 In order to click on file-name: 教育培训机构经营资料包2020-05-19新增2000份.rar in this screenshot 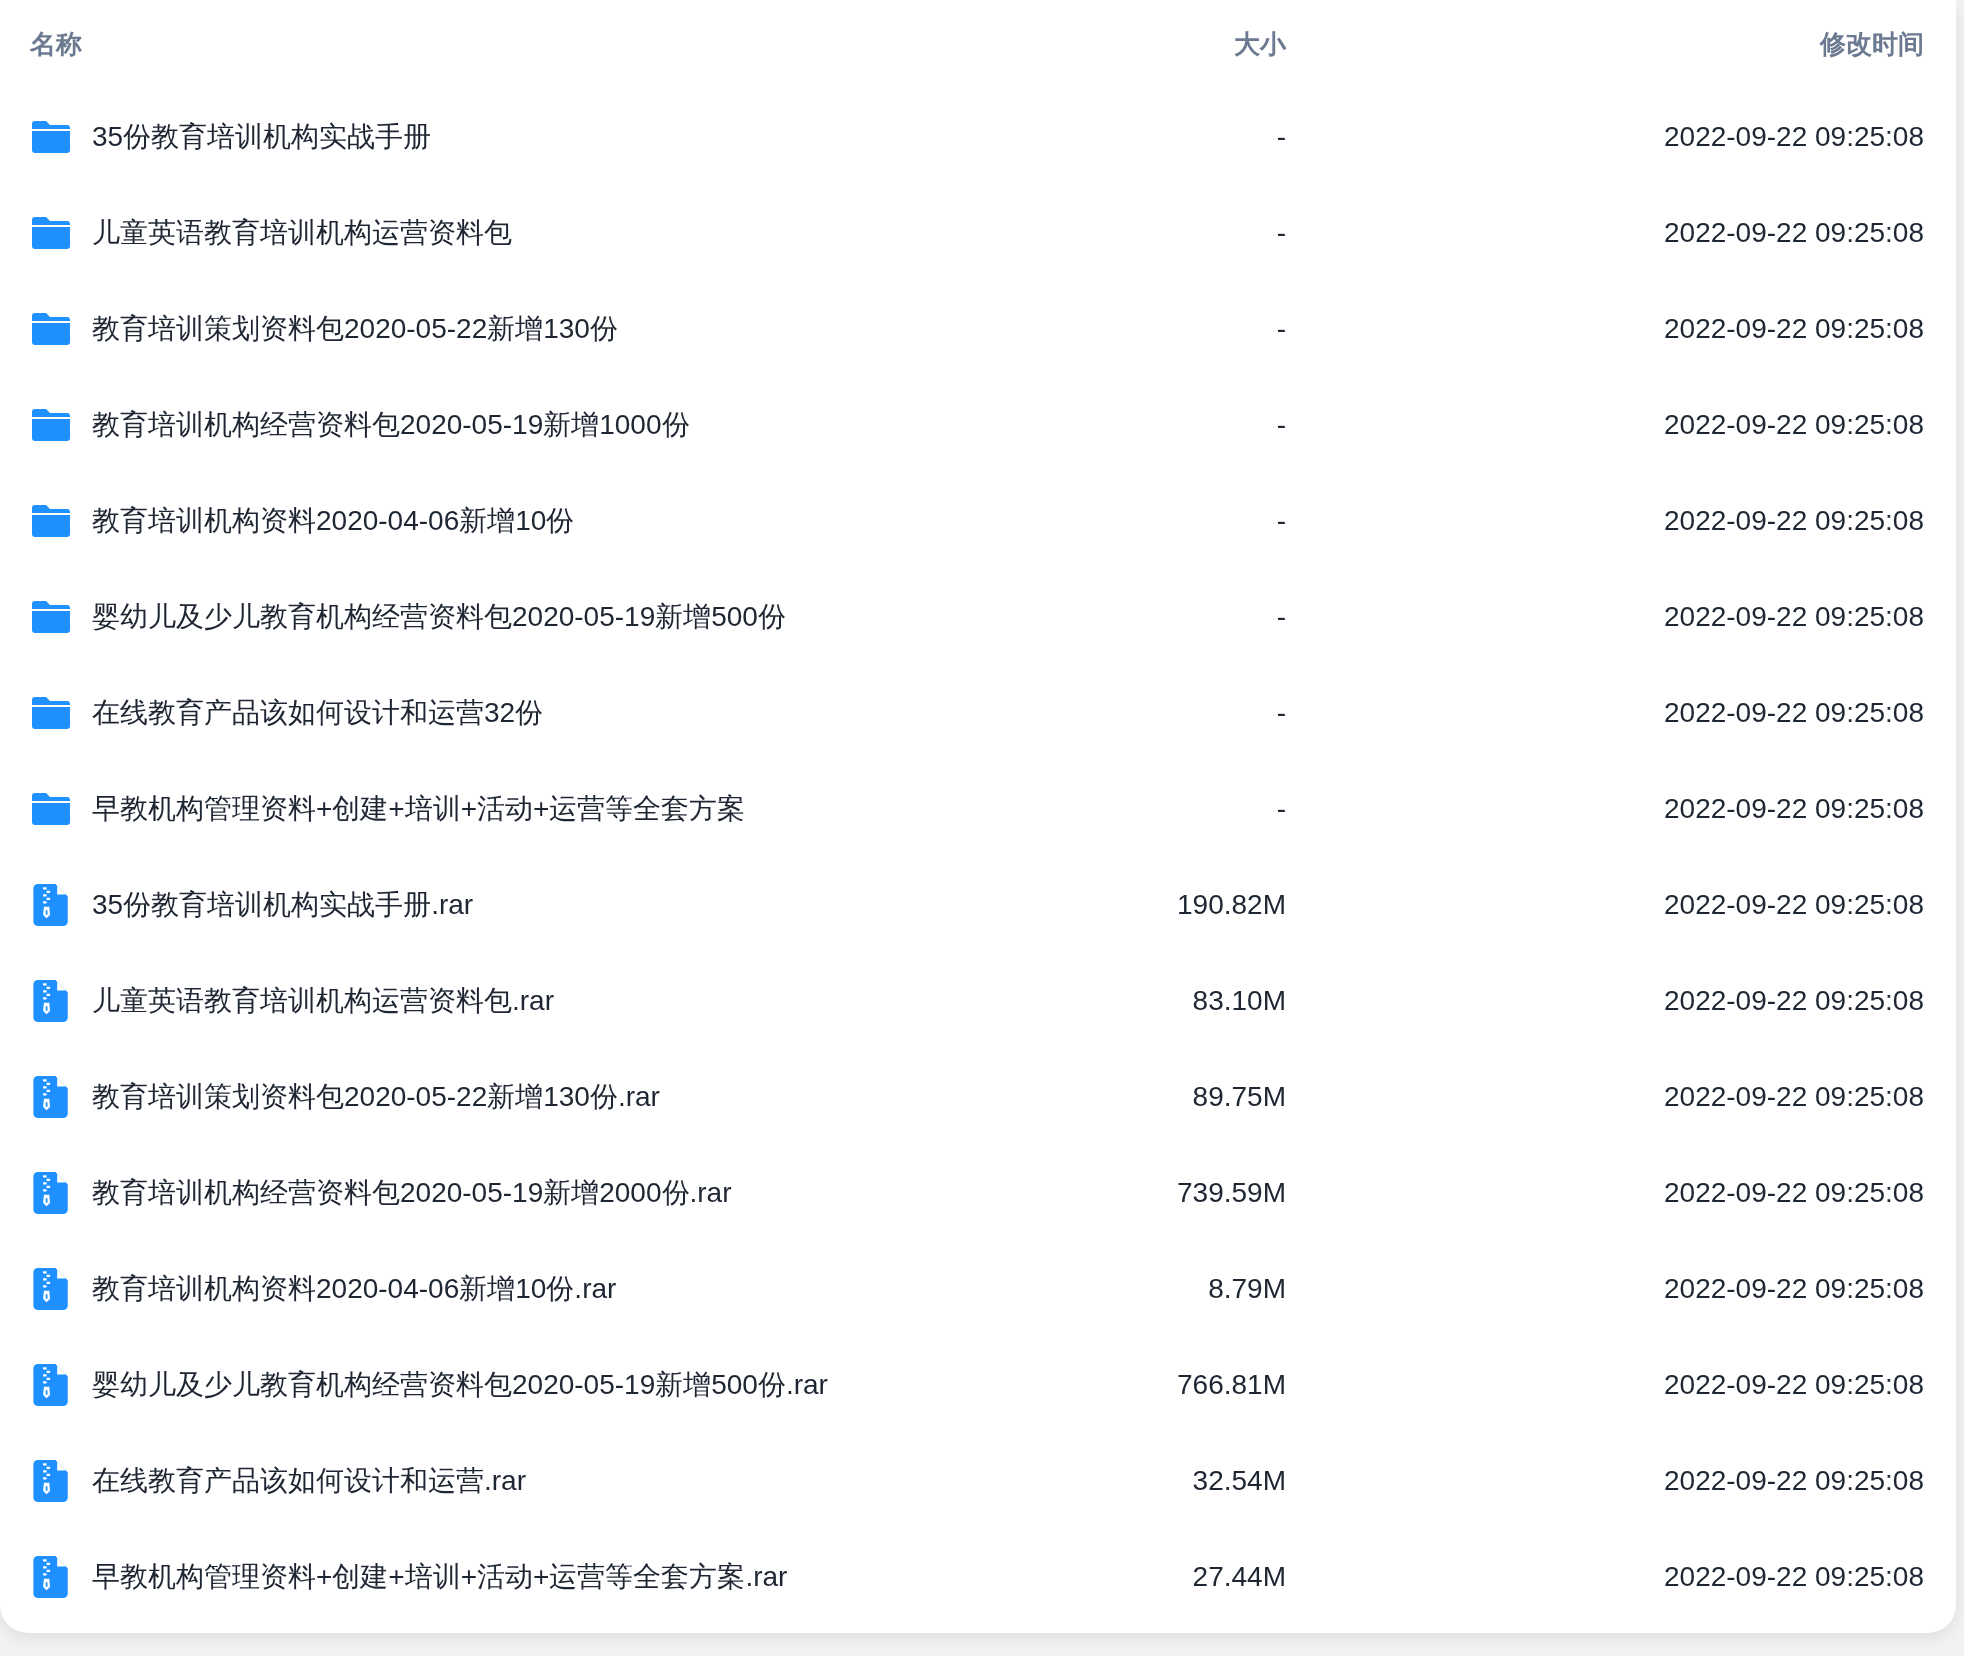, I will do `click(412, 1193)`.